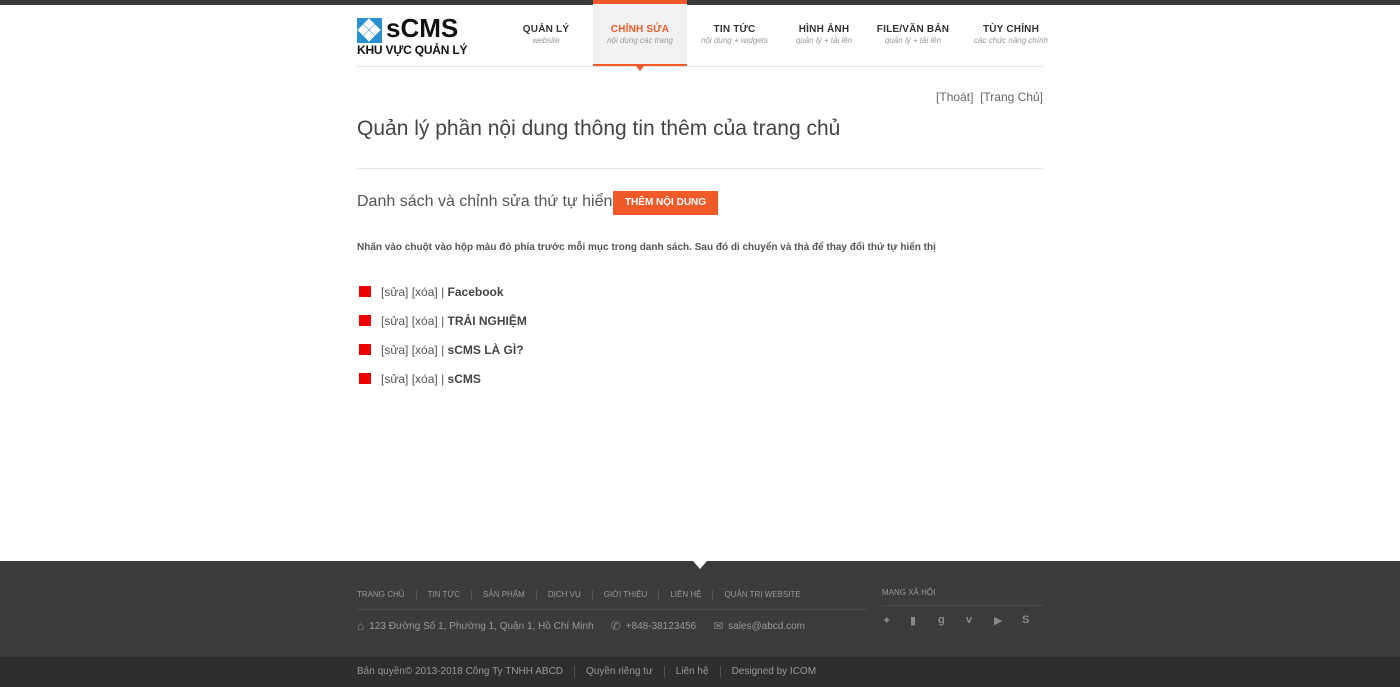 Image resolution: width=1400 pixels, height=687 pixels. What do you see at coordinates (766, 626) in the screenshot?
I see `email-text: sales@abcd.com` at bounding box center [766, 626].